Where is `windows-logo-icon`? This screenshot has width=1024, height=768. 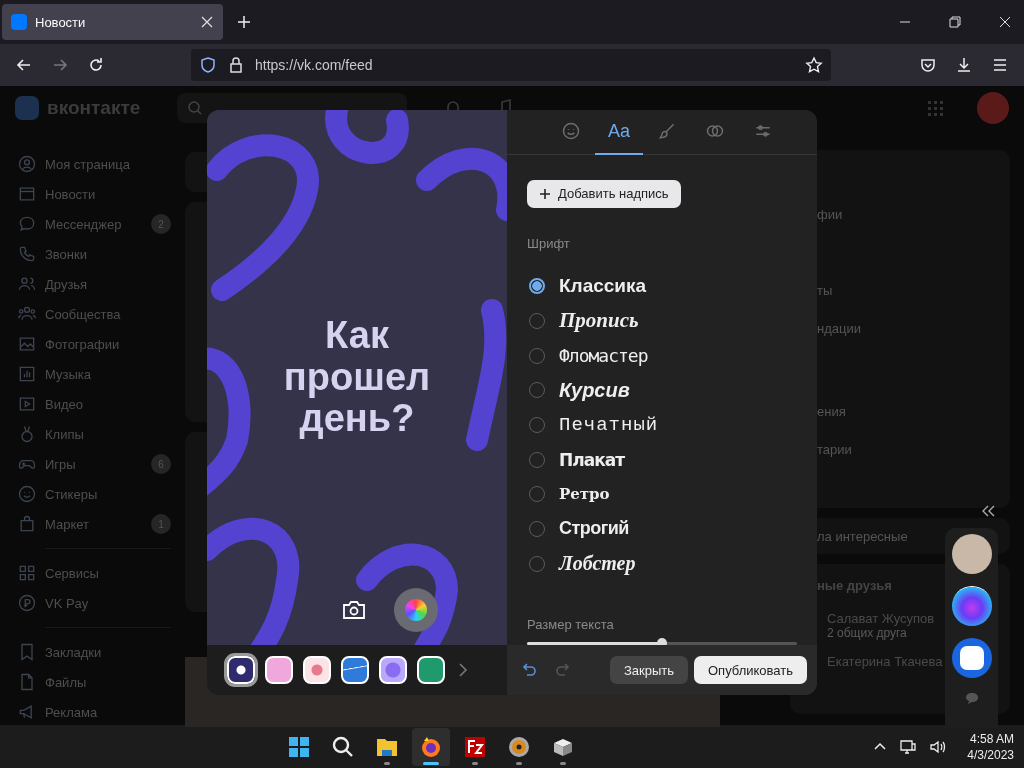 windows-logo-icon is located at coordinates (298, 746).